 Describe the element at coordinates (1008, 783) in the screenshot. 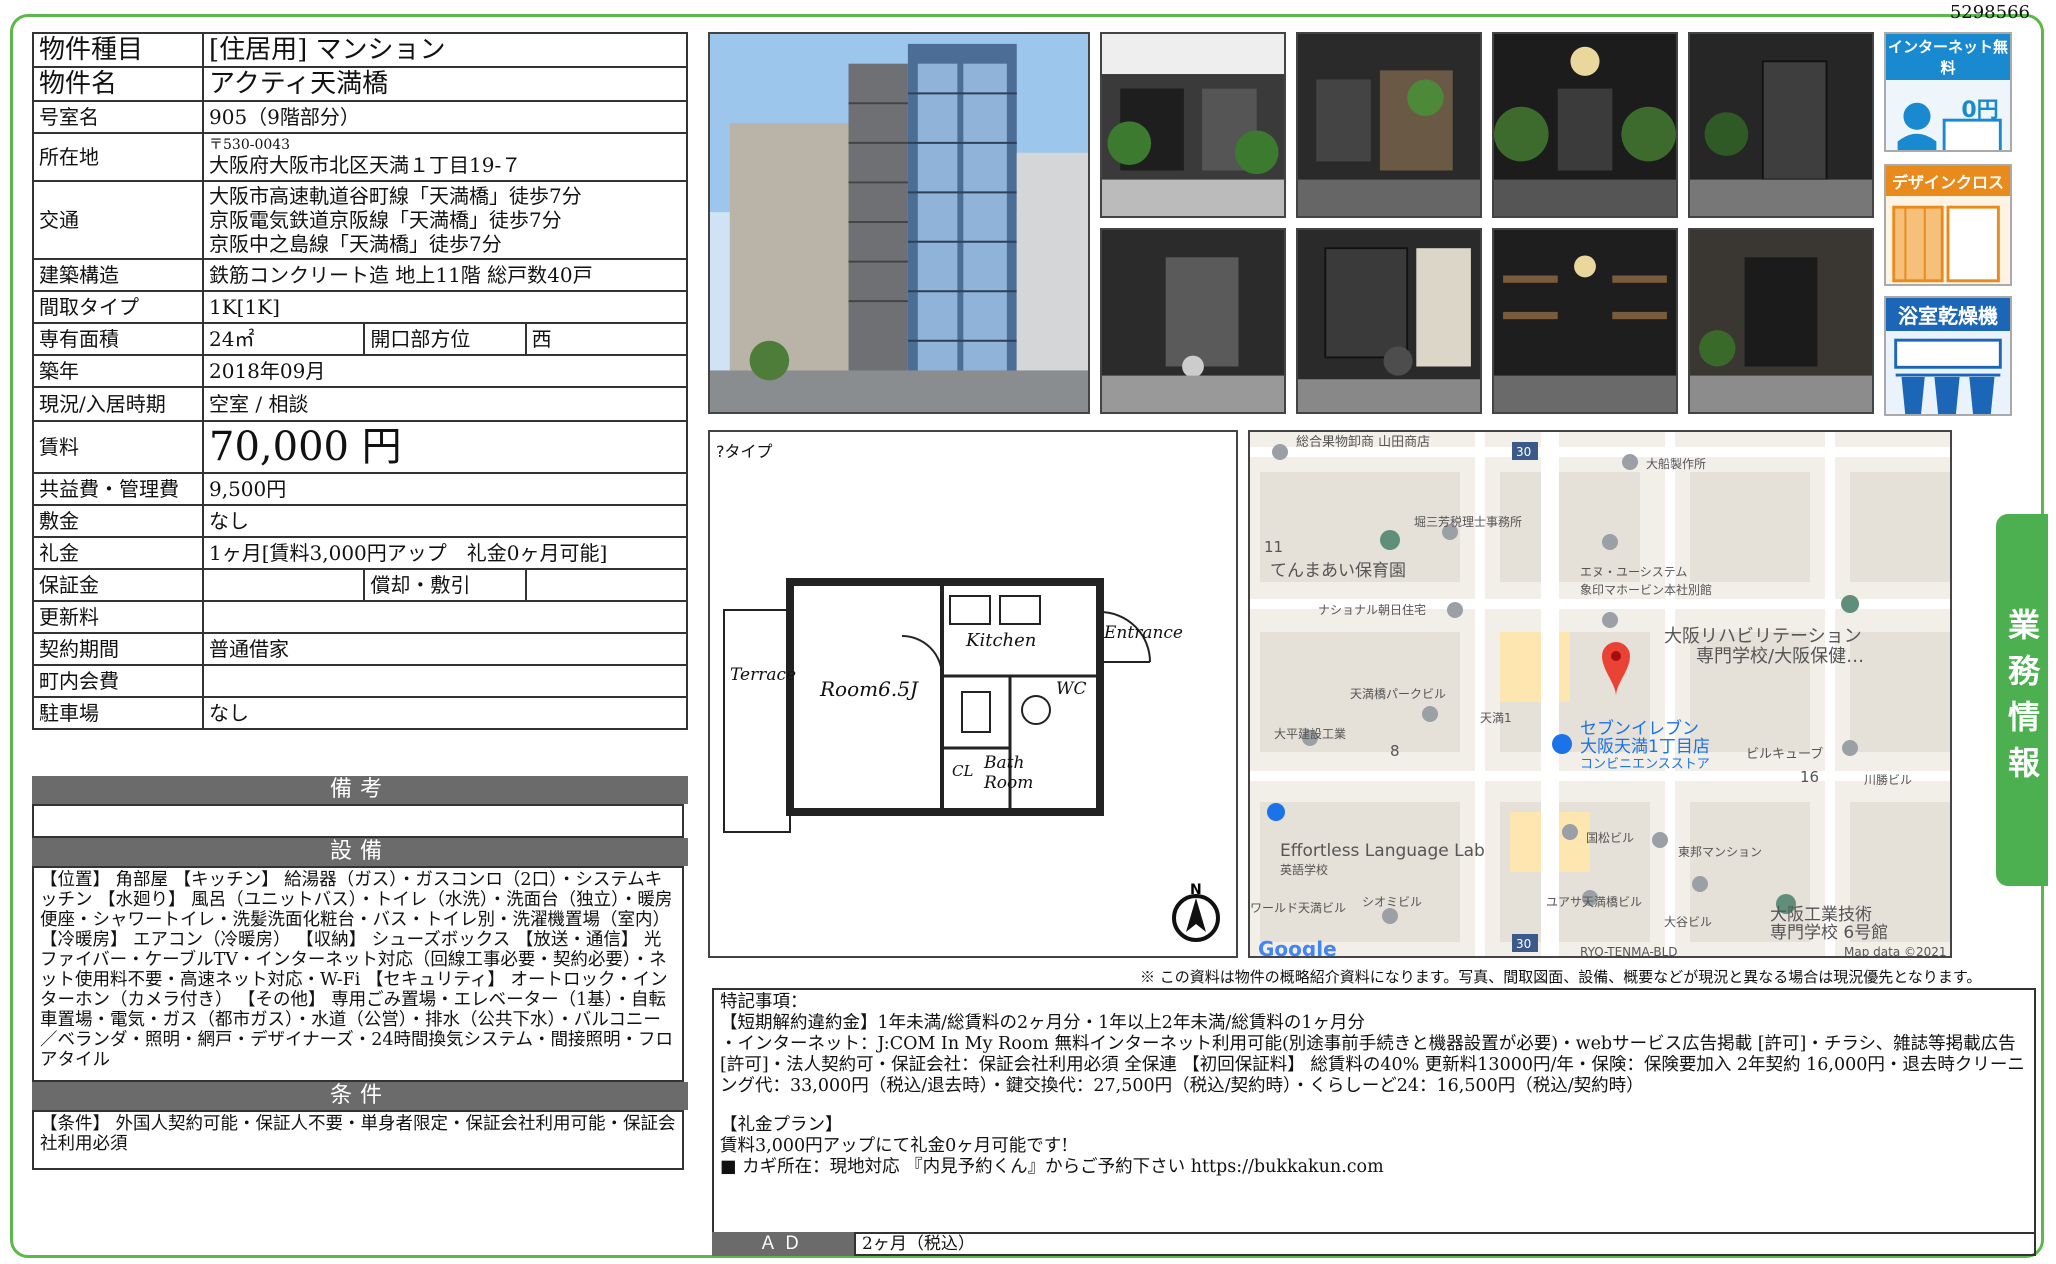

I see `bath-room-label: Room` at that location.